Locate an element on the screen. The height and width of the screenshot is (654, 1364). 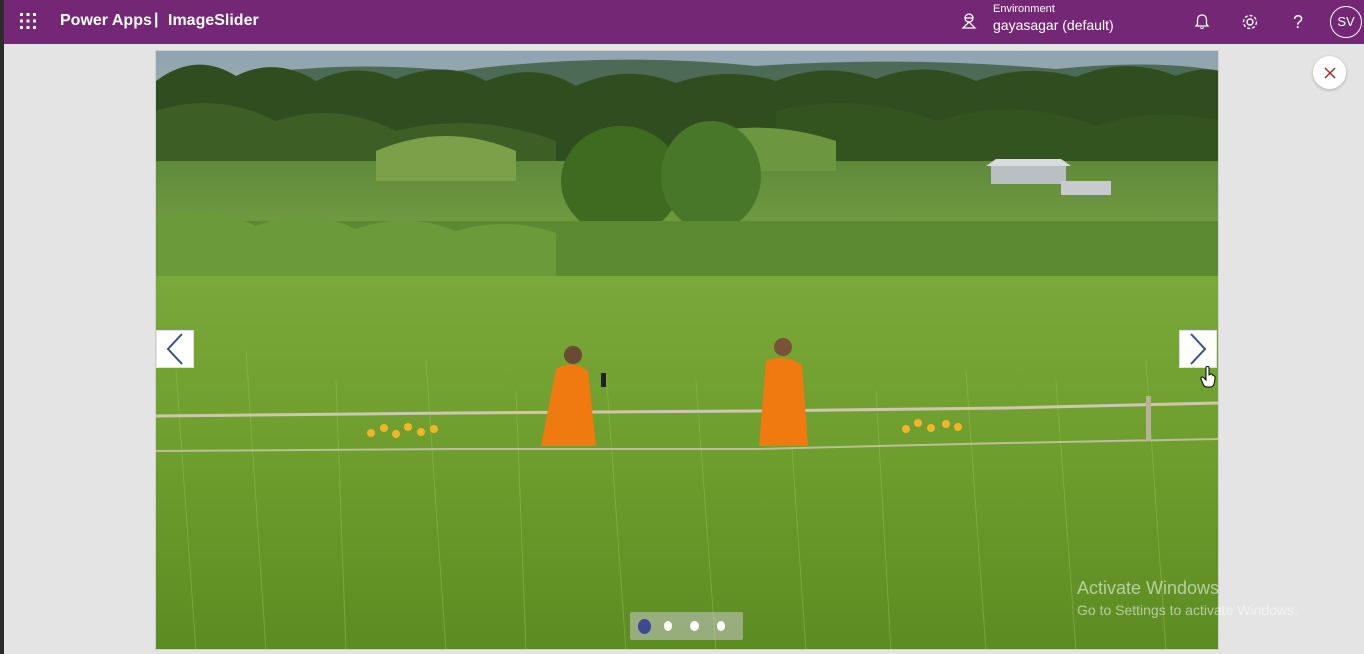
app-name: ImageSlider is located at coordinates (213, 20).